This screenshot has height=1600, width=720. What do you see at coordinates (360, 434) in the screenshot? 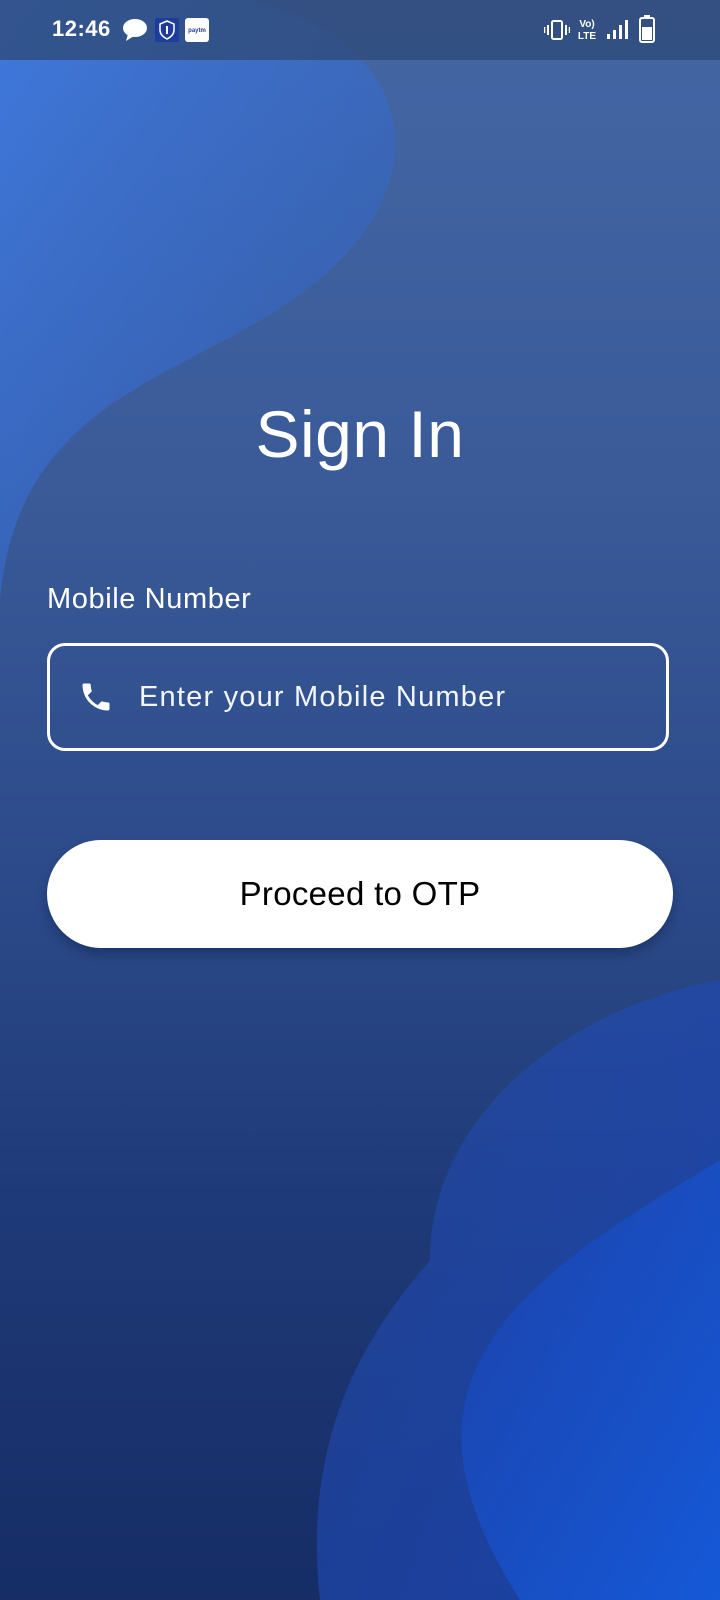
I see `page-title: Sign In` at bounding box center [360, 434].